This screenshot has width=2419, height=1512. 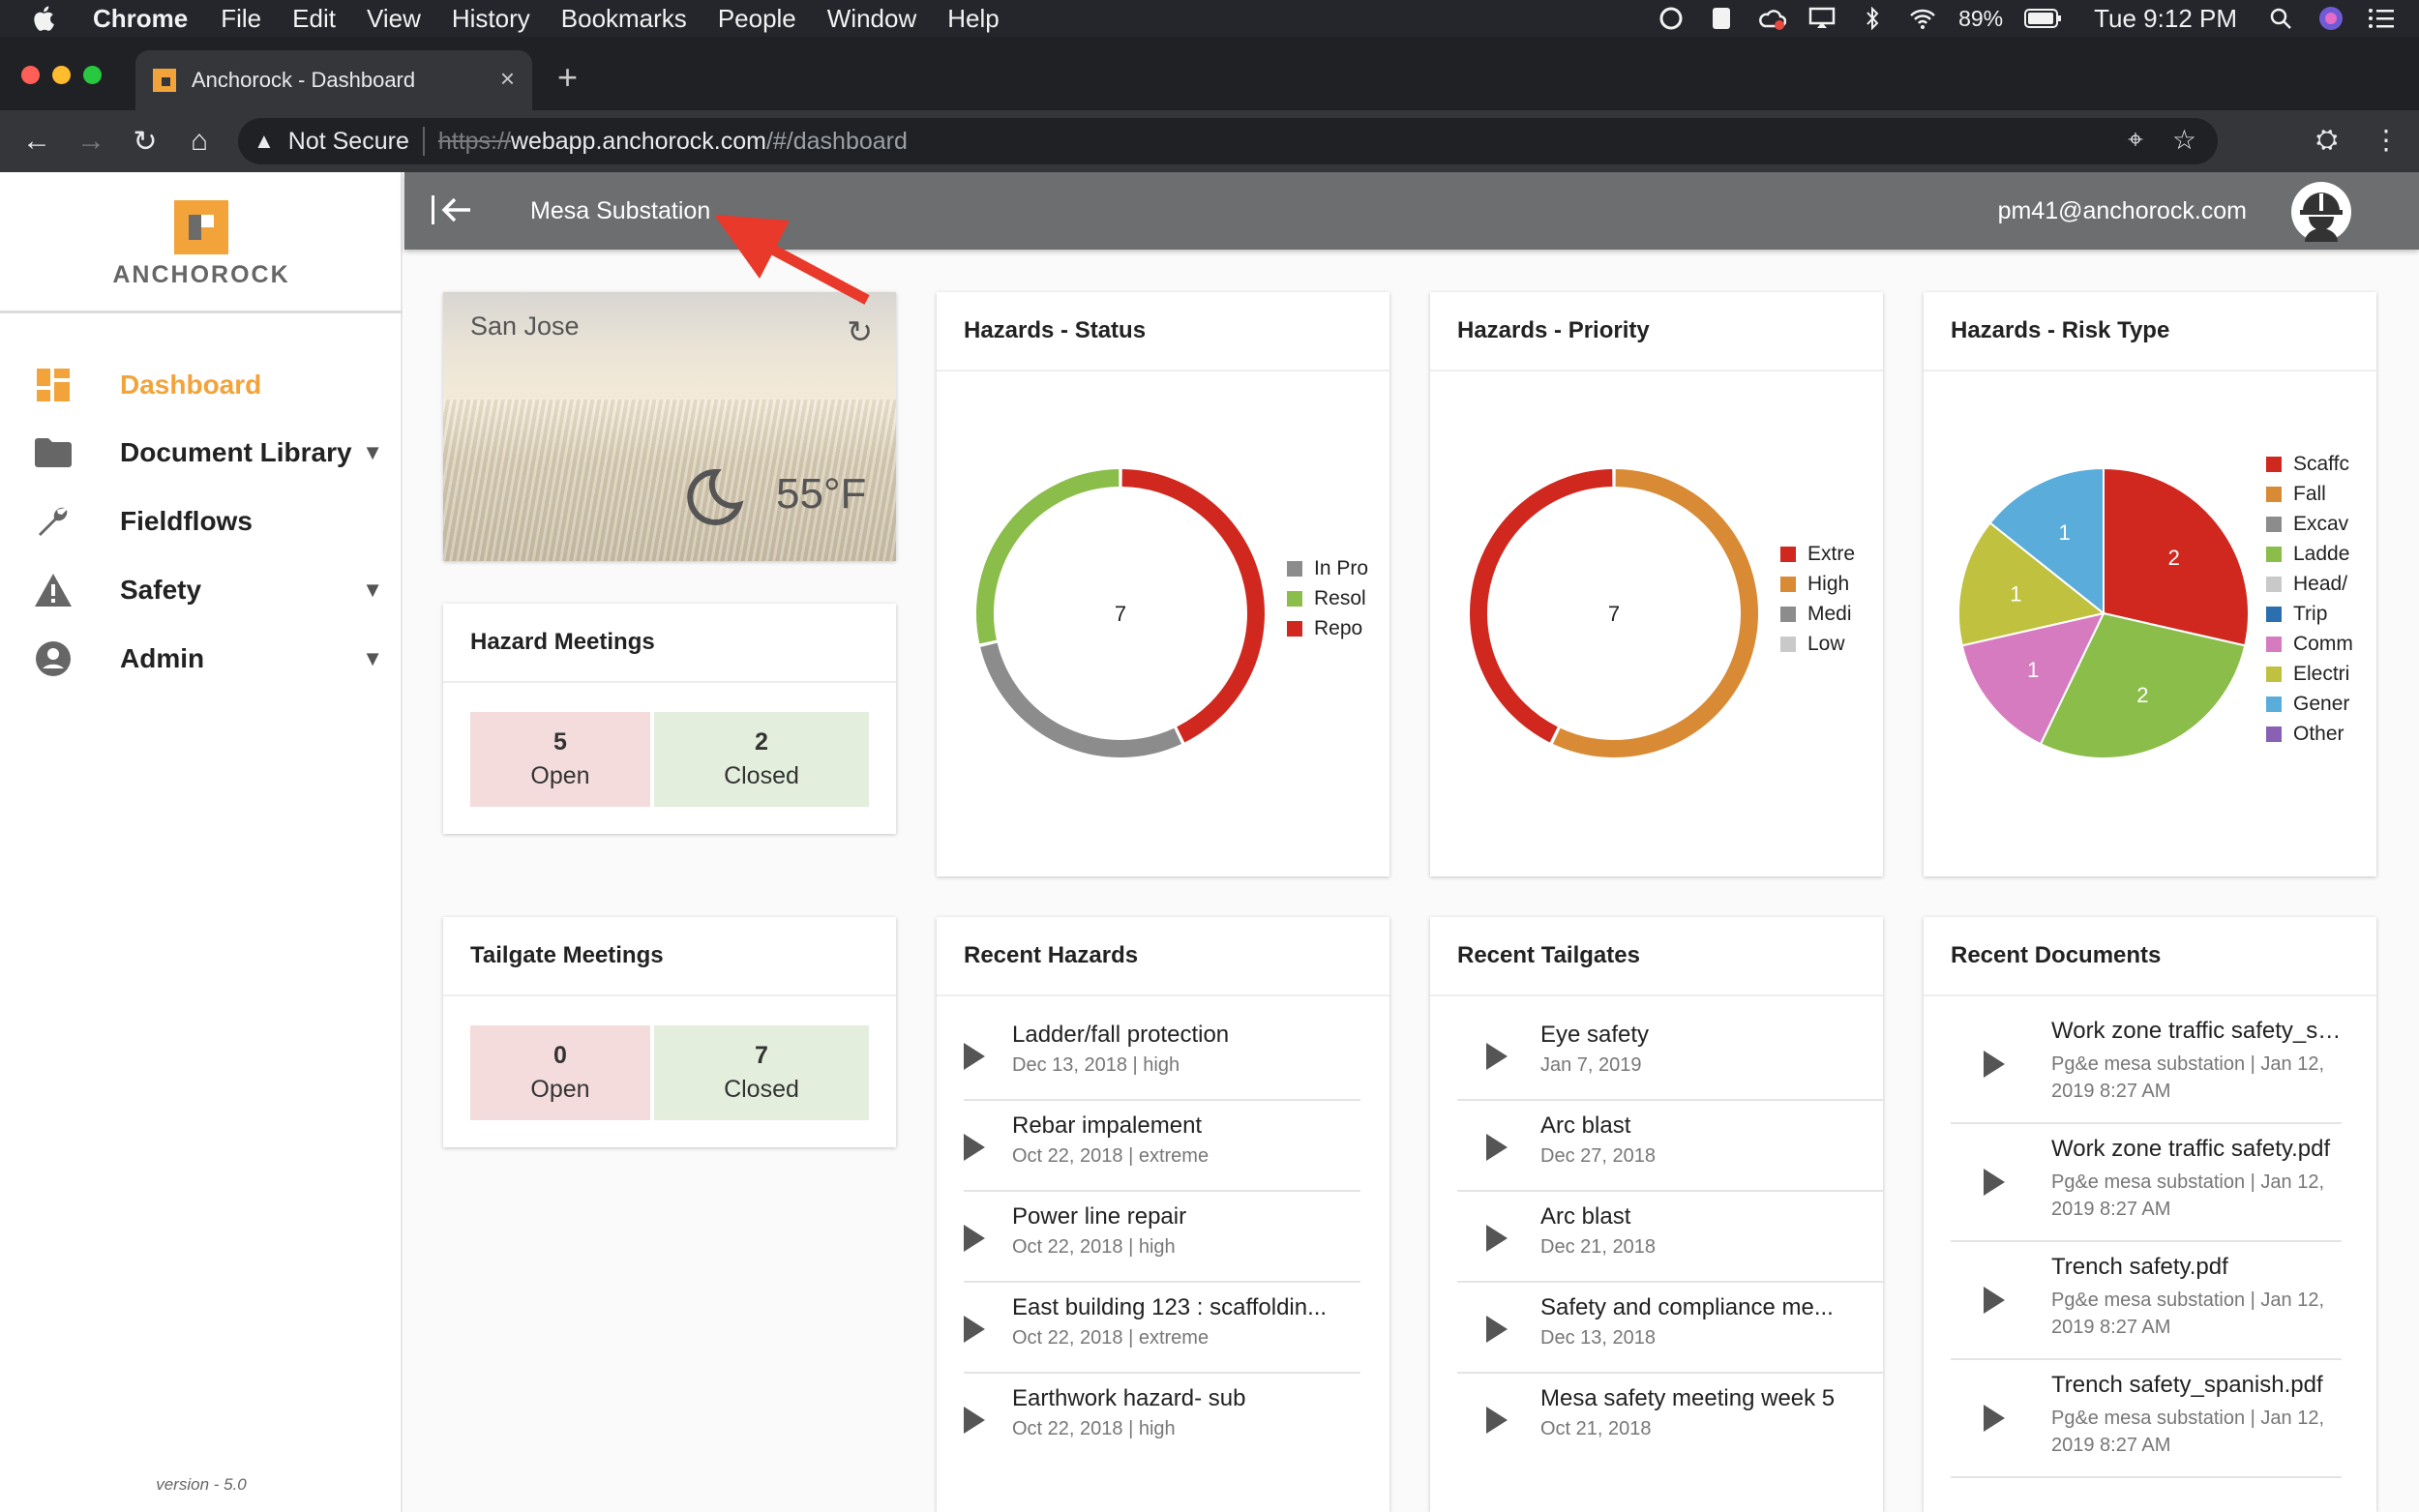 I want to click on donut-segment-extre, so click(x=1541, y=606).